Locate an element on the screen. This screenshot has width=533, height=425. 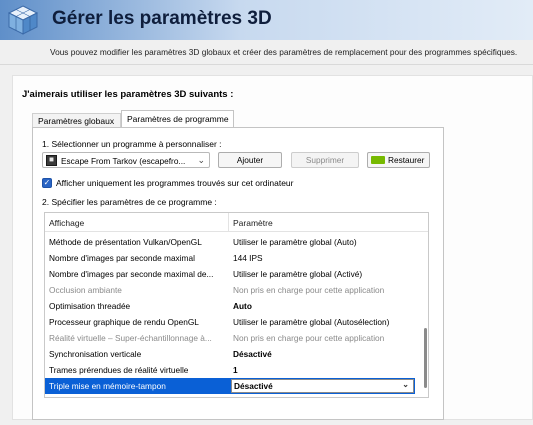
setting-name: Processeur graphique de rendu OpenGL is located at coordinates (124, 322).